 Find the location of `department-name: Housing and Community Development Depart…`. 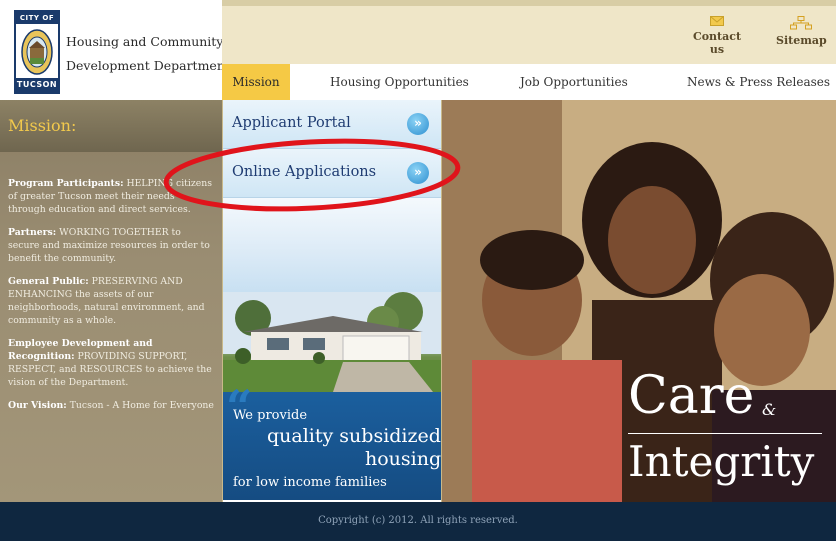

department-name: Housing and Community Development Depart… is located at coordinates (148, 54).